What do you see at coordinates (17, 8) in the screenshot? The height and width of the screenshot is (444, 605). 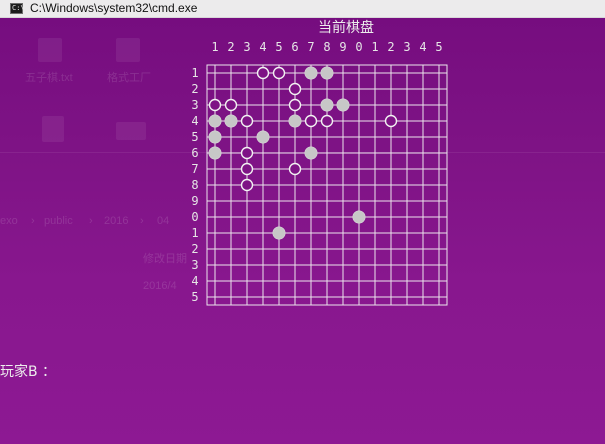 I see `cmd-console-icon: C:\` at bounding box center [17, 8].